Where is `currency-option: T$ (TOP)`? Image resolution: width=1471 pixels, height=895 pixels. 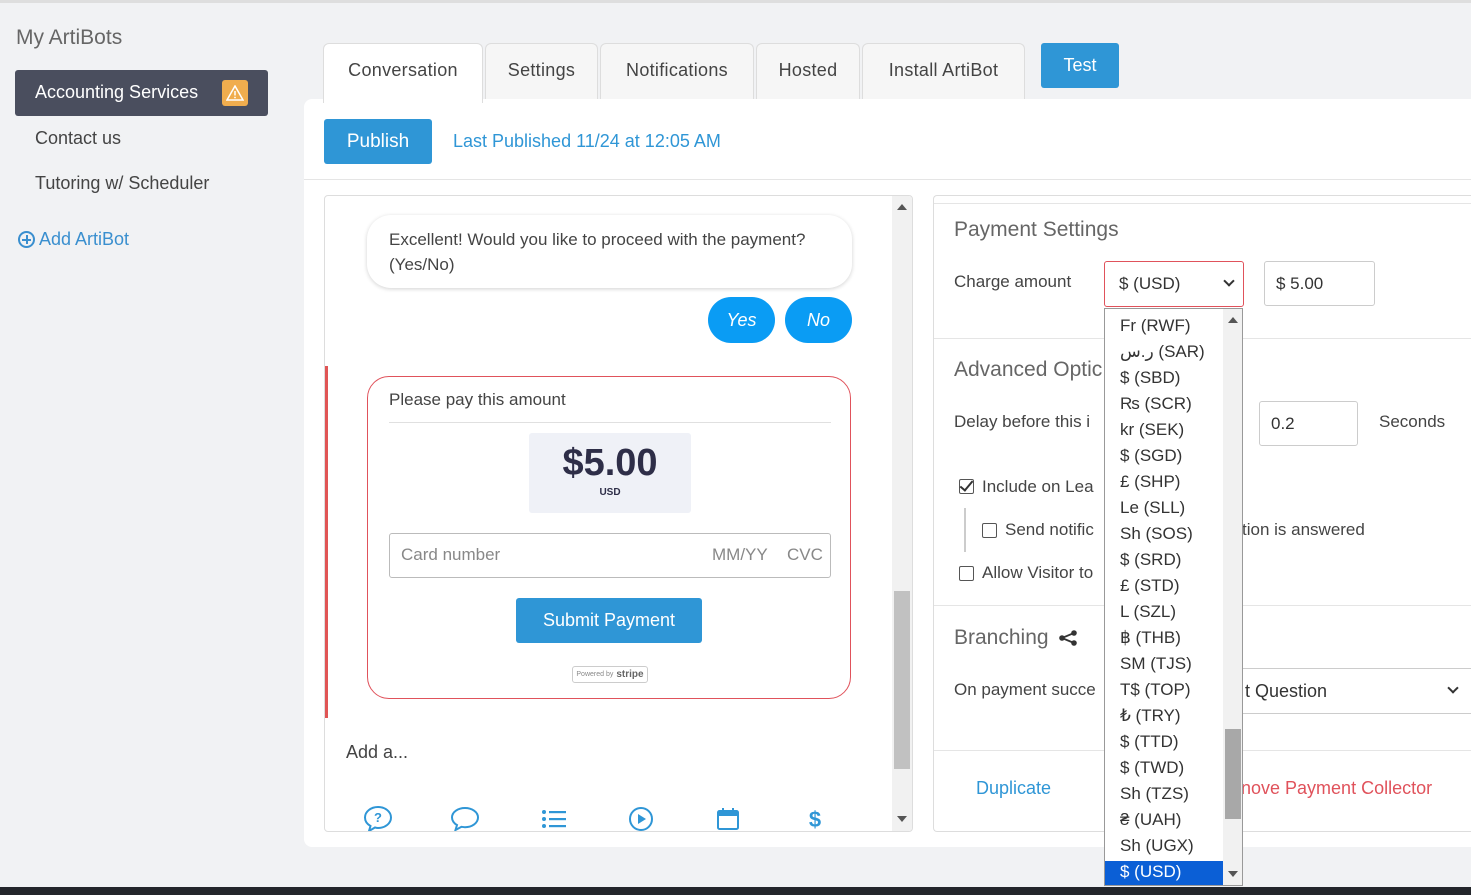
currency-option: T$ (TOP) is located at coordinates (1164, 692).